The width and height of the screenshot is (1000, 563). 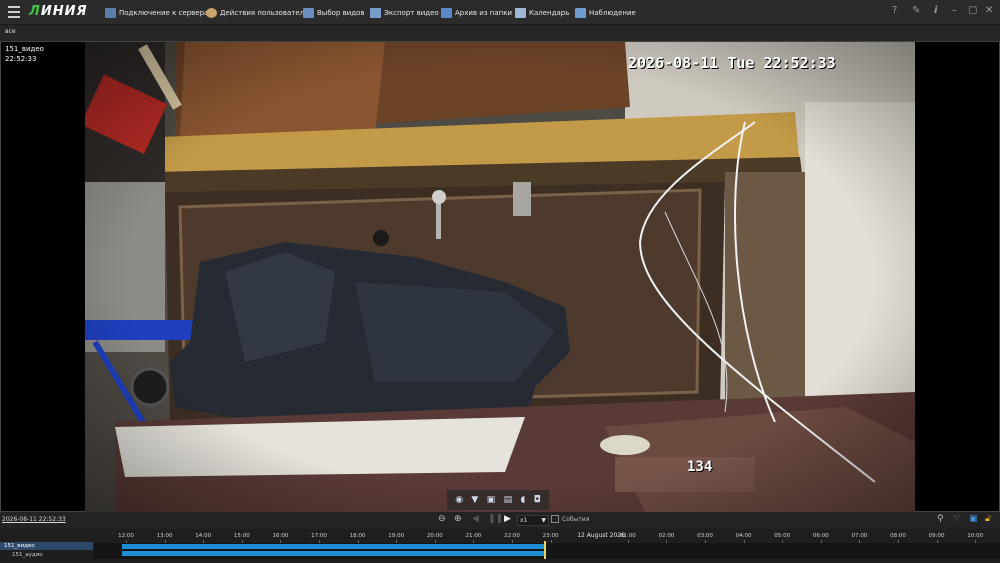 What do you see at coordinates (14, 12) in the screenshot?
I see `hamburger-menu-icon` at bounding box center [14, 12].